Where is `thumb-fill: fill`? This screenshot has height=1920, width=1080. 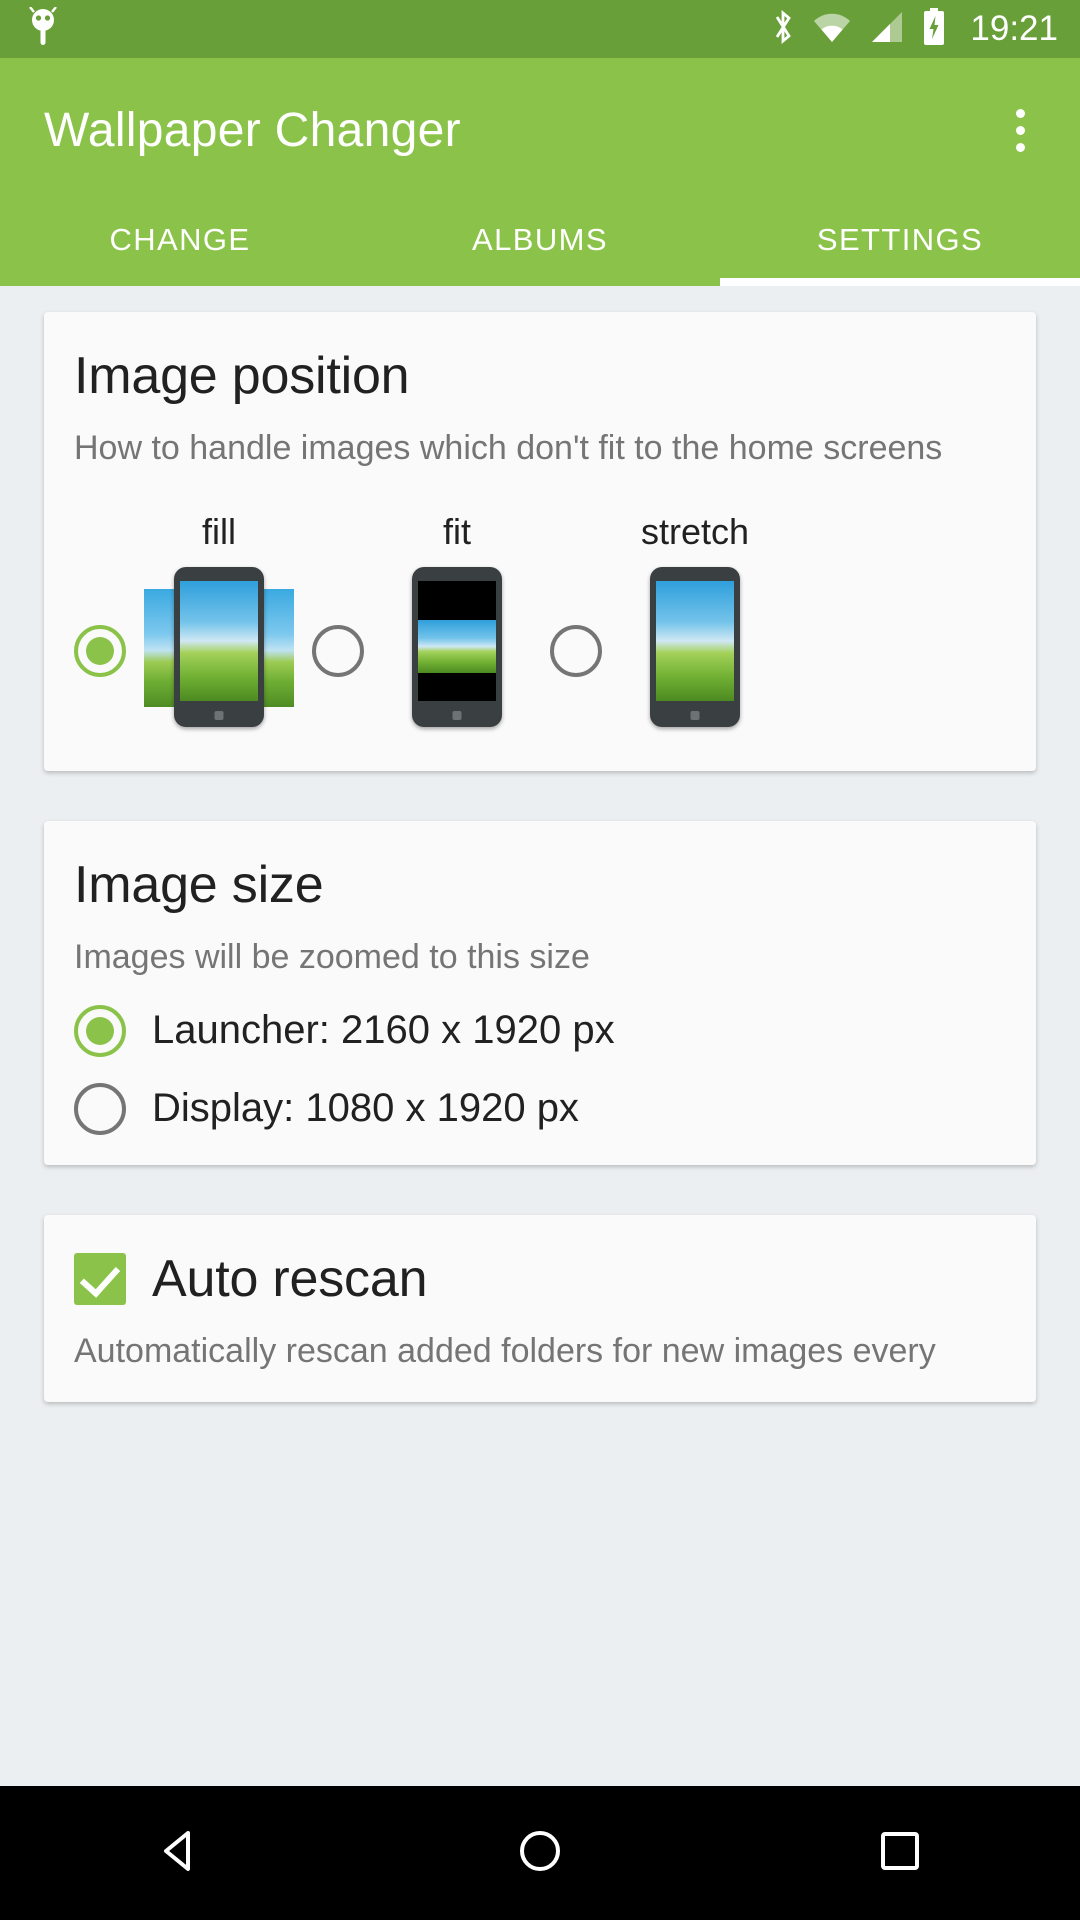 thumb-fill: fill is located at coordinates (219, 624).